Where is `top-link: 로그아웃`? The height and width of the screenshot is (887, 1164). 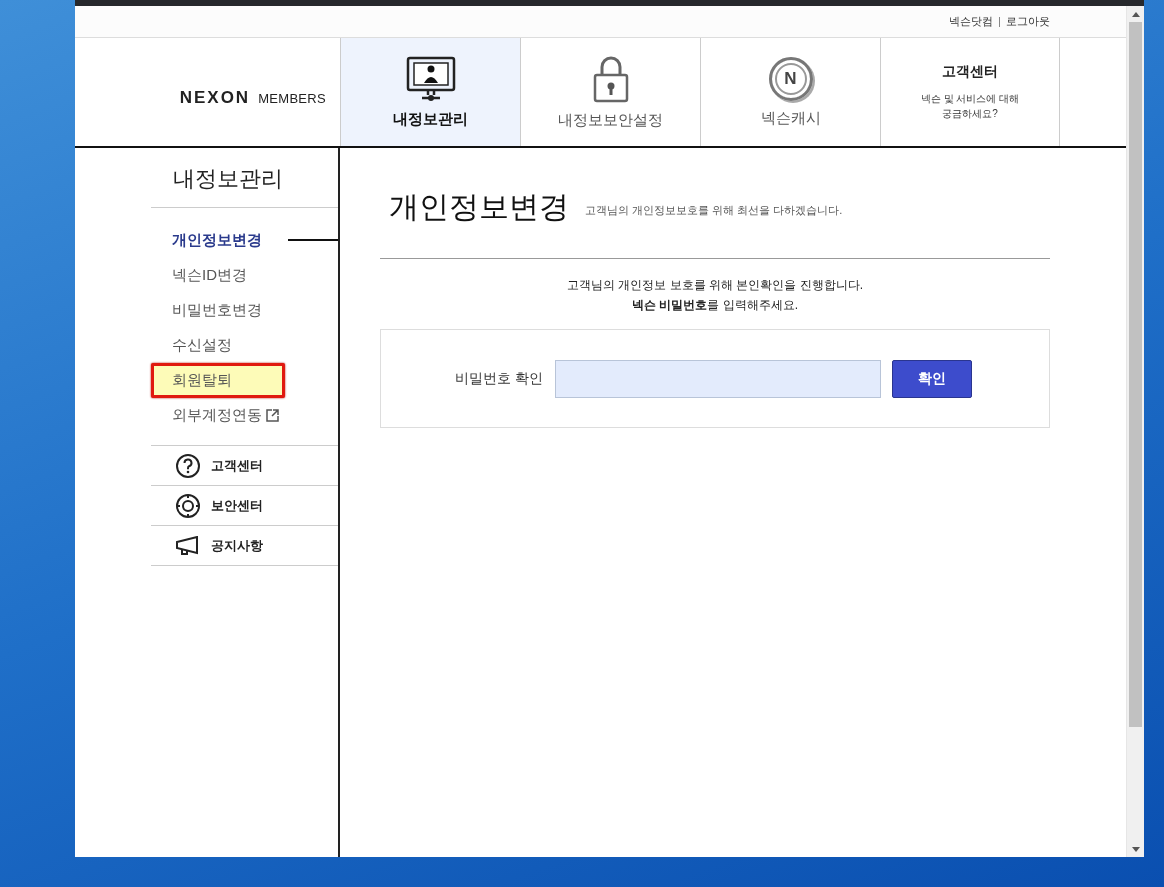 top-link: 로그아웃 is located at coordinates (1028, 21).